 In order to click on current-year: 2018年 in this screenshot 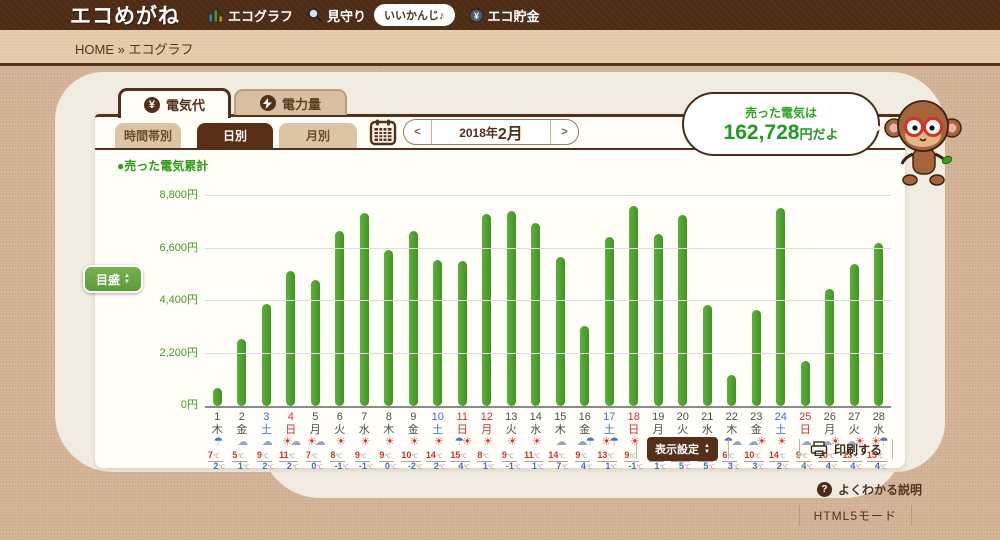, I will do `click(478, 132)`.